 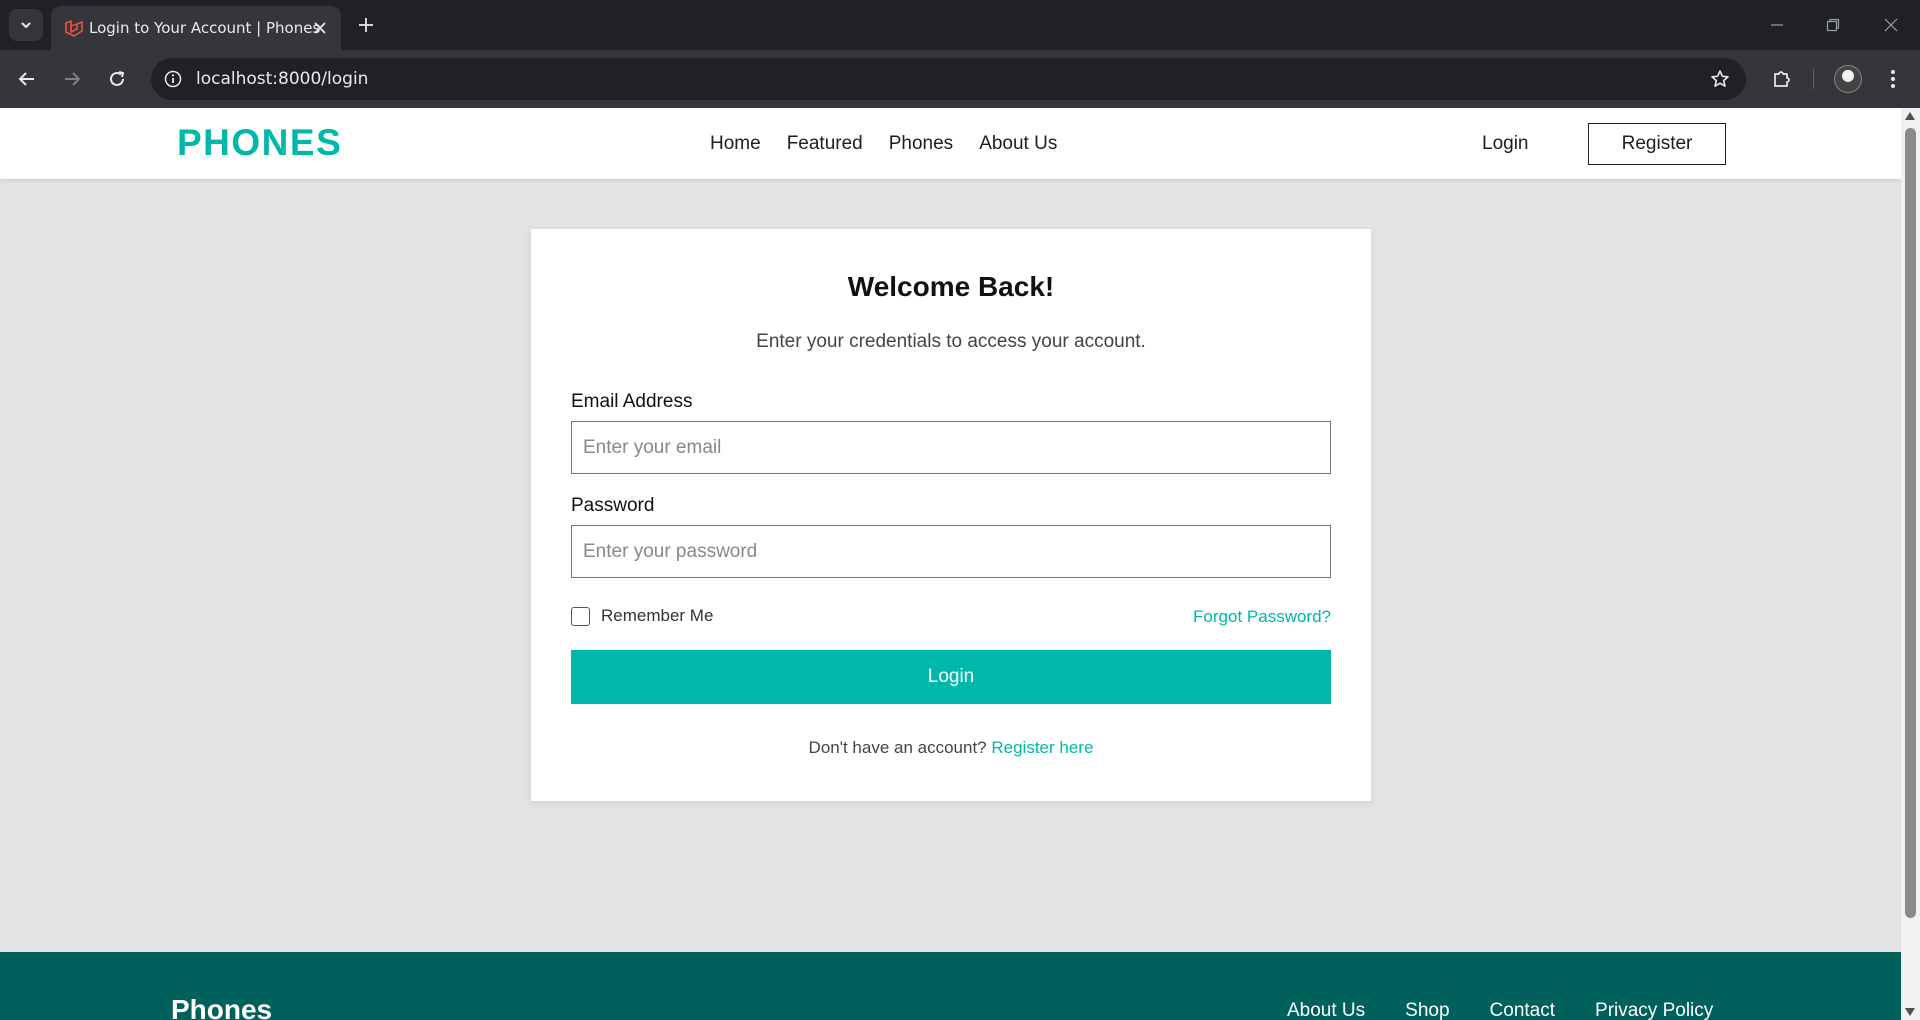 What do you see at coordinates (632, 401) in the screenshot?
I see `email-label: Email Address` at bounding box center [632, 401].